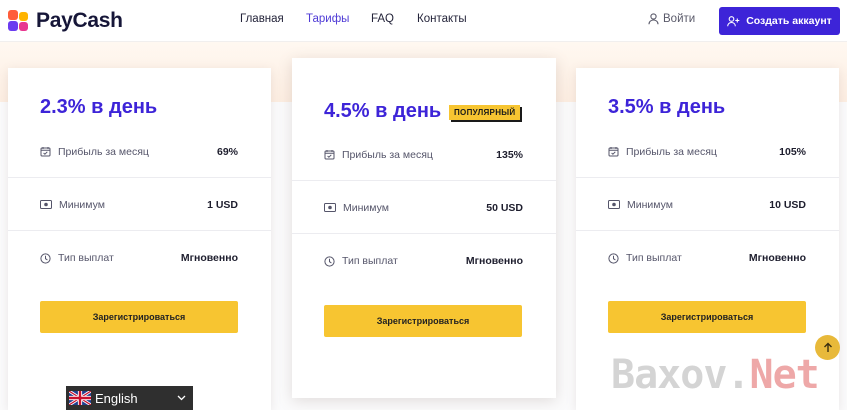  I want to click on nav-item-faq: FAQ, so click(382, 19).